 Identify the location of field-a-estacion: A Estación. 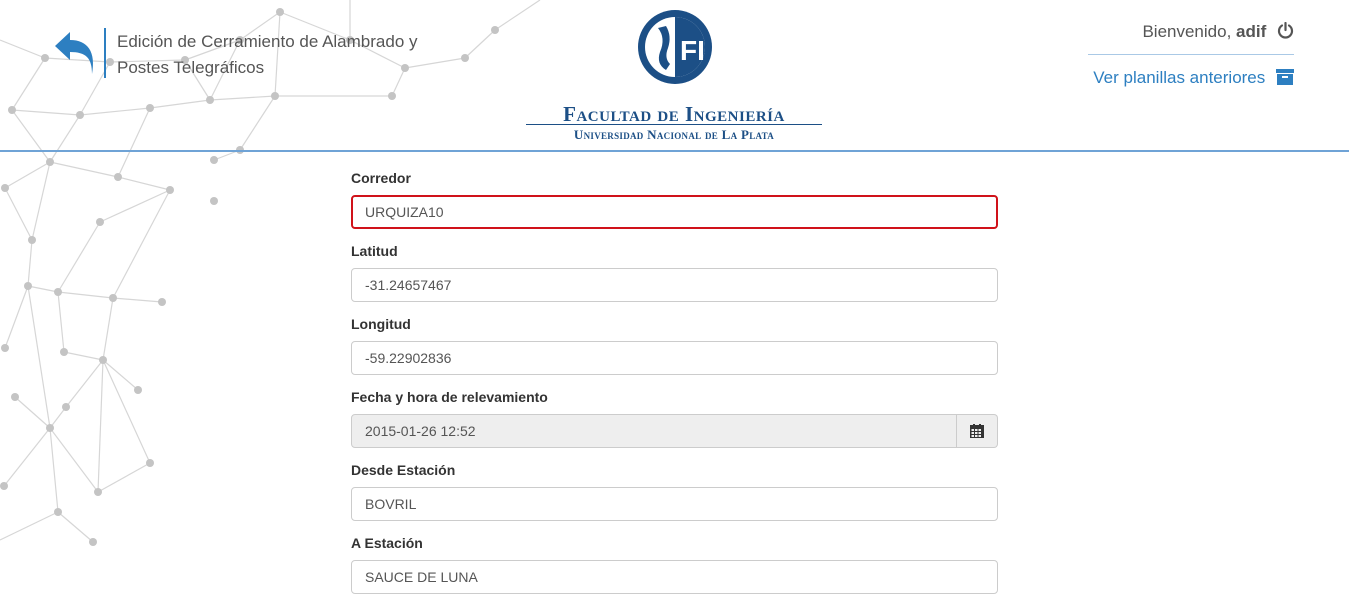
(674, 564).